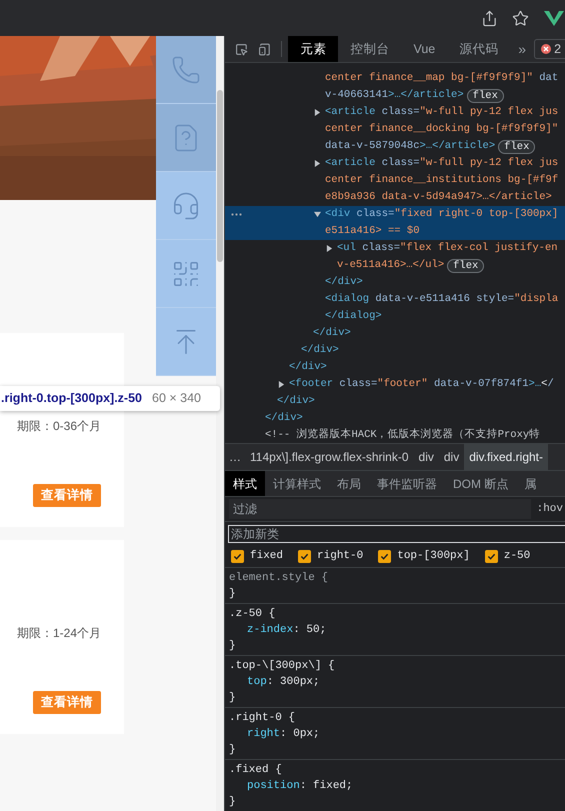 This screenshot has height=811, width=565. What do you see at coordinates (522, 49) in the screenshot?
I see `more-tabs-button: »` at bounding box center [522, 49].